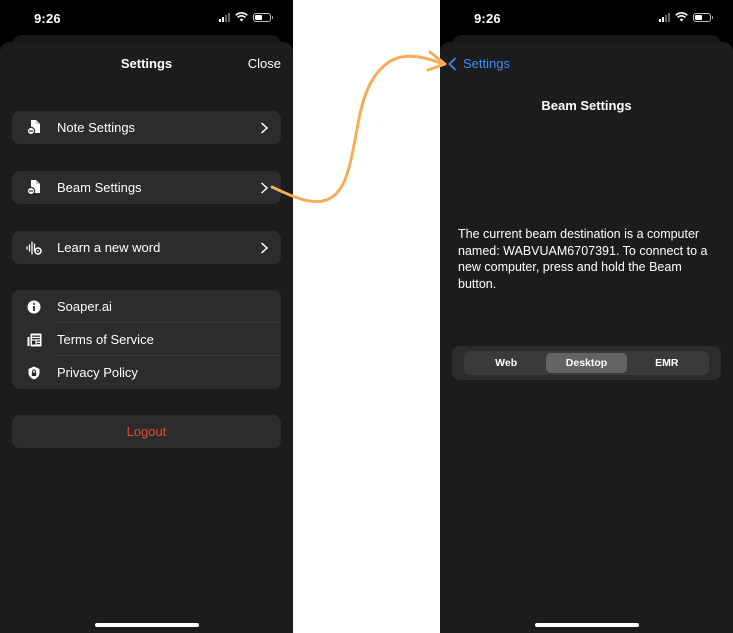  Describe the element at coordinates (506, 363) in the screenshot. I see `segment-web: Web` at that location.